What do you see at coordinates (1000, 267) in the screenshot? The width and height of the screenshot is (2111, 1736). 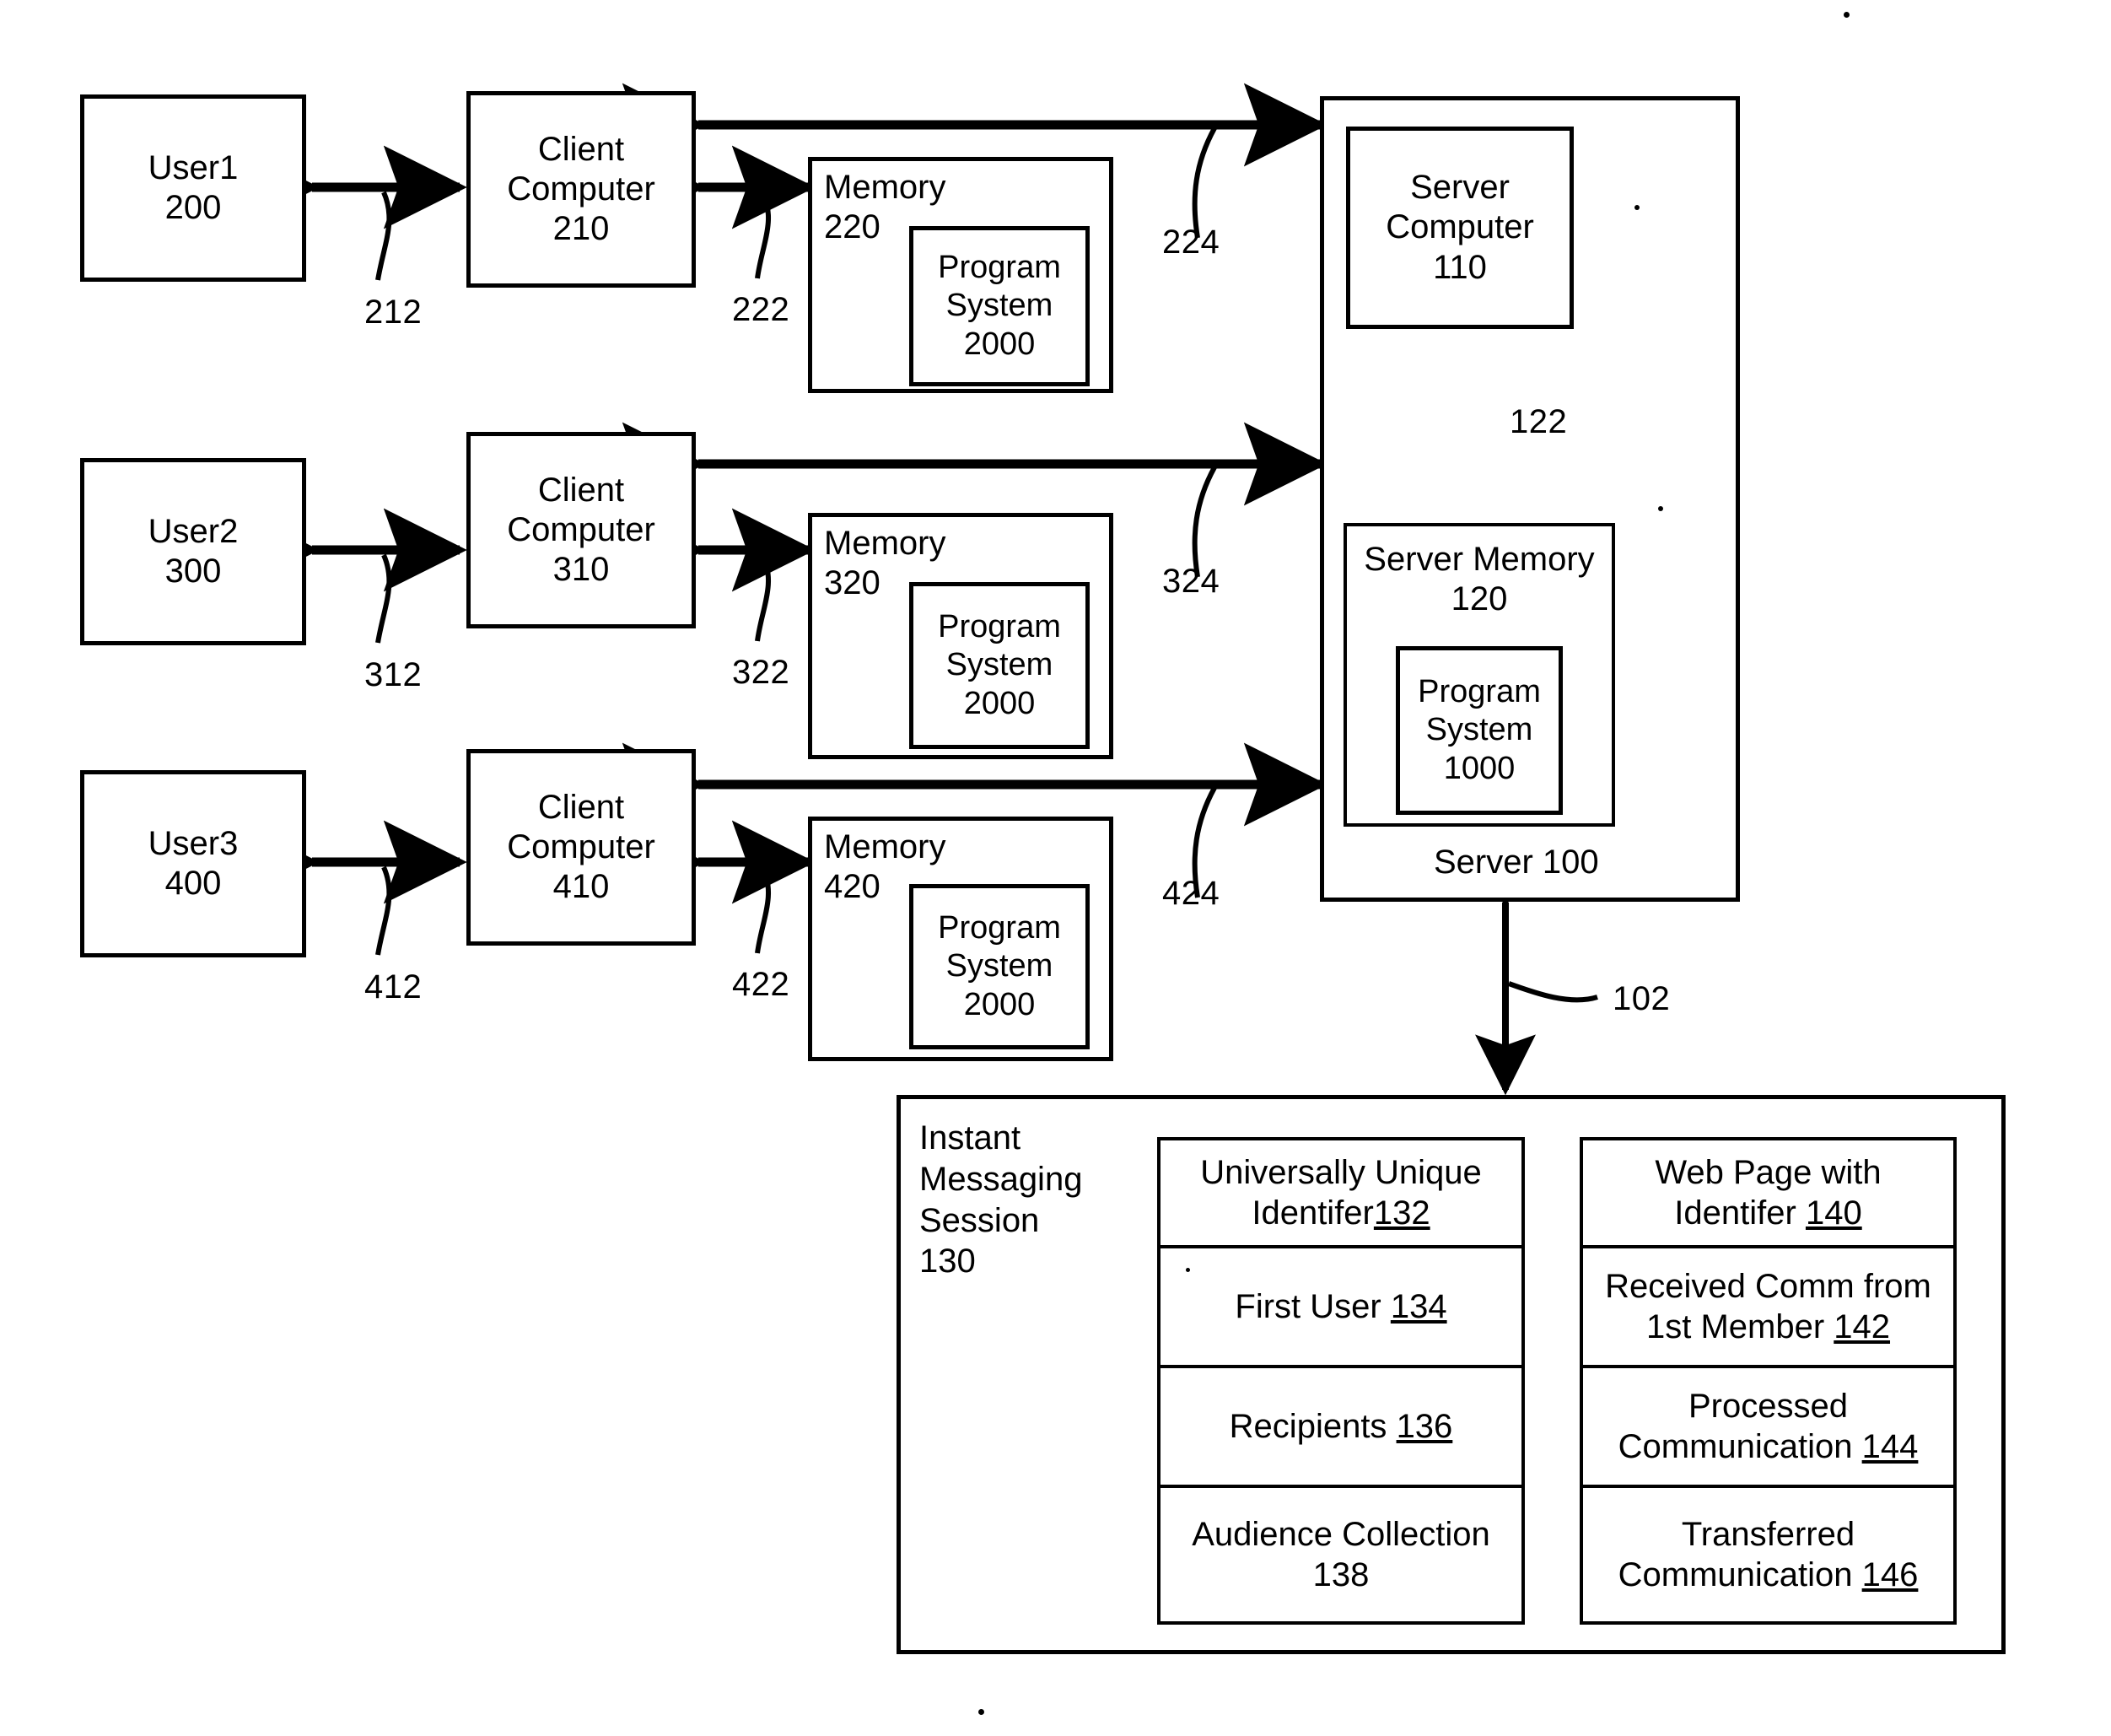 I see `progsys1-line1: Program` at bounding box center [1000, 267].